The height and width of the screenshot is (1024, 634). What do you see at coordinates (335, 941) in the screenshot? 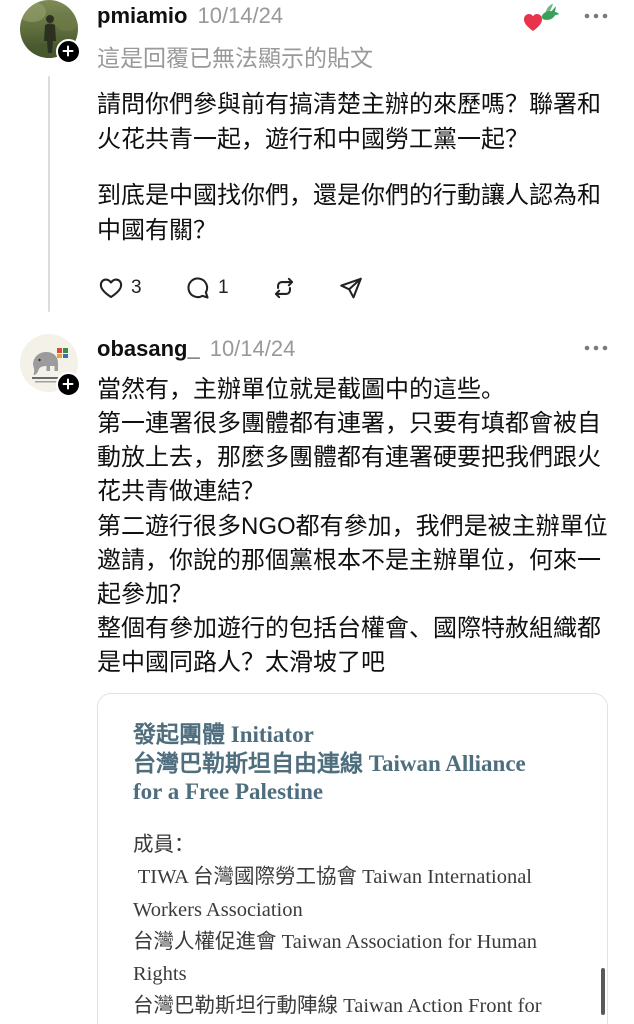
I see `attachment-text-line: 台灣人權促進會 Taiwan Association for Human` at bounding box center [335, 941].